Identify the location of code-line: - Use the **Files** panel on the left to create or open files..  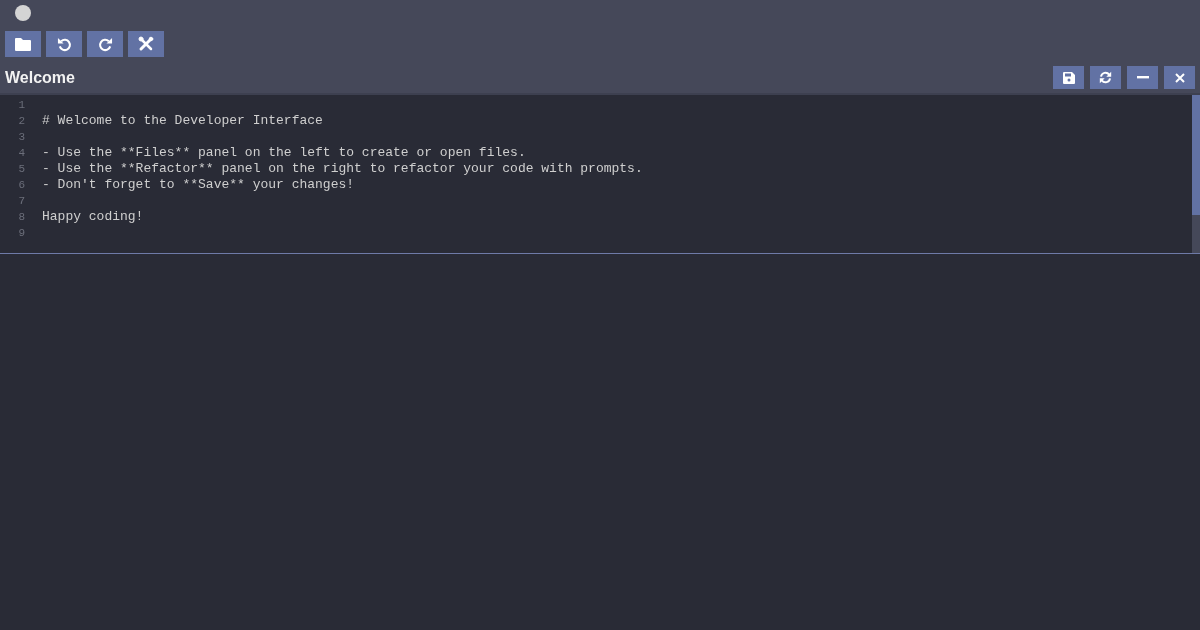
(284, 153).